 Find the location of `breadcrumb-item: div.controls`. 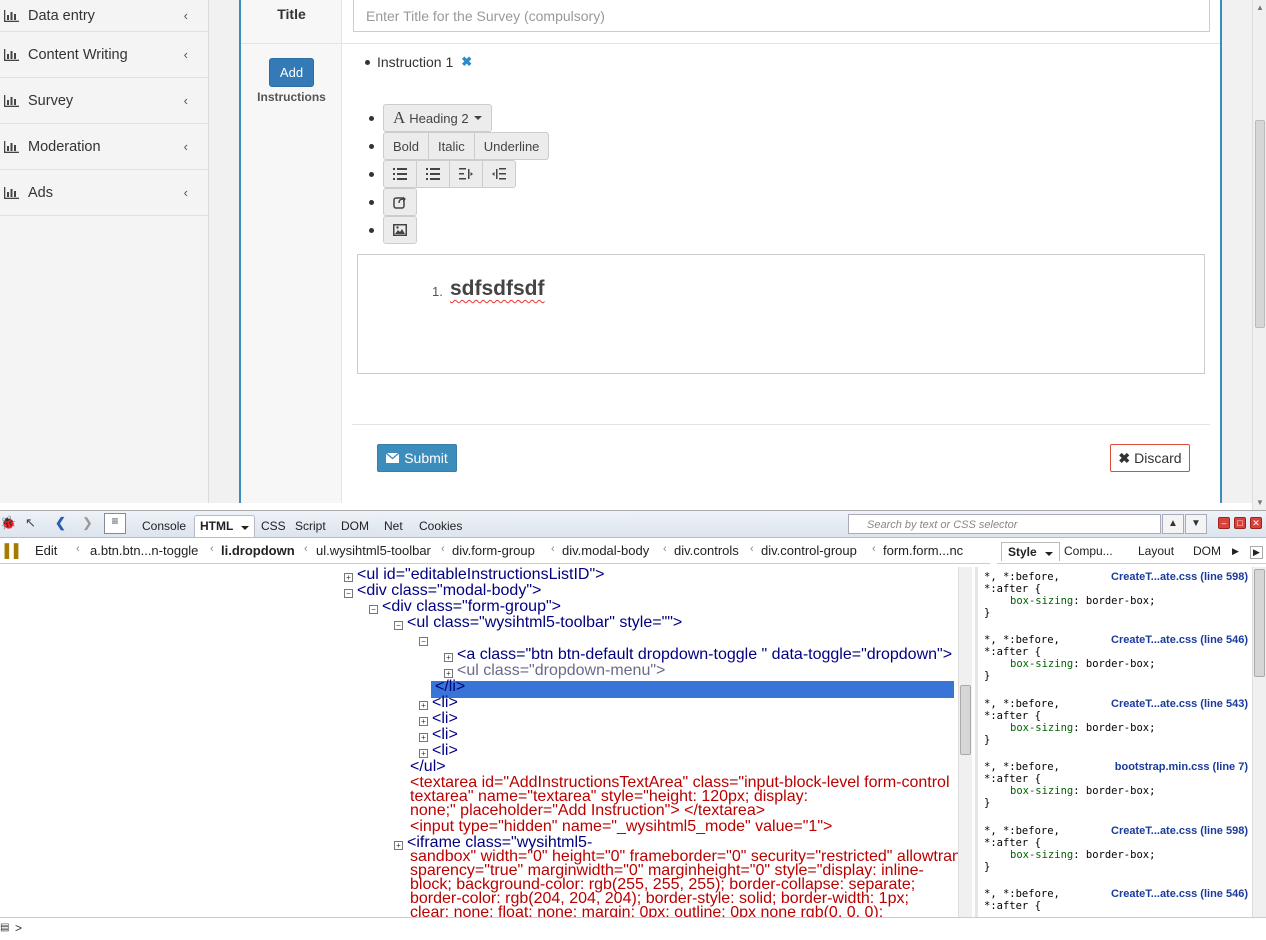

breadcrumb-item: div.controls is located at coordinates (706, 550).